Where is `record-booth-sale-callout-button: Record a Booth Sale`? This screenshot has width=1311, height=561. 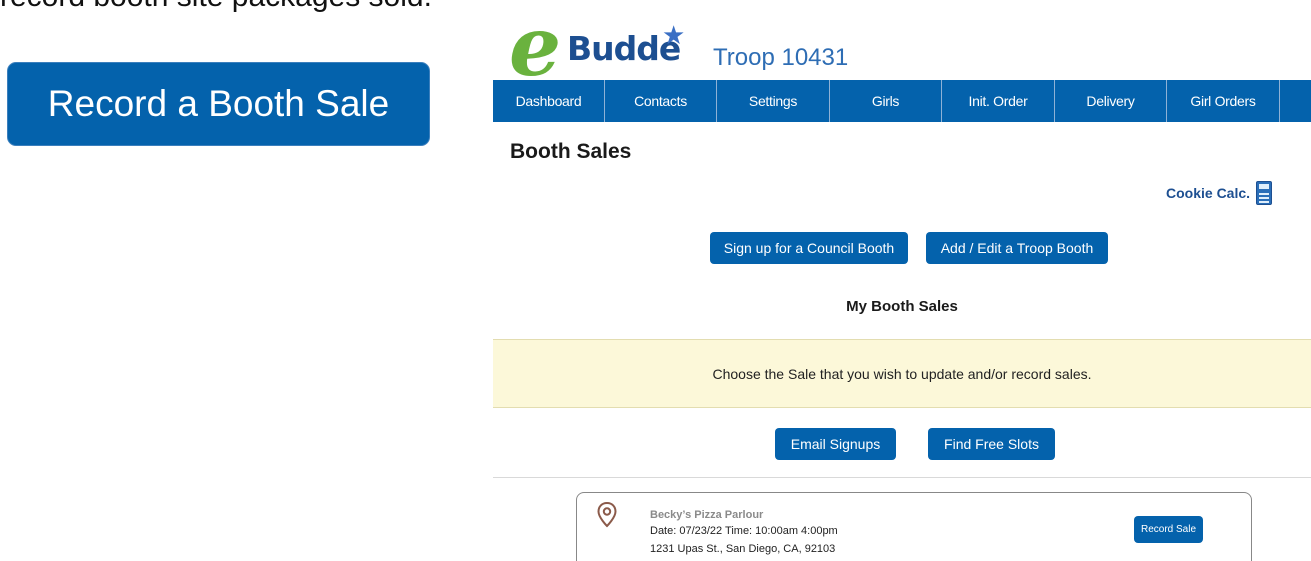 record-booth-sale-callout-button: Record a Booth Sale is located at coordinates (218, 104).